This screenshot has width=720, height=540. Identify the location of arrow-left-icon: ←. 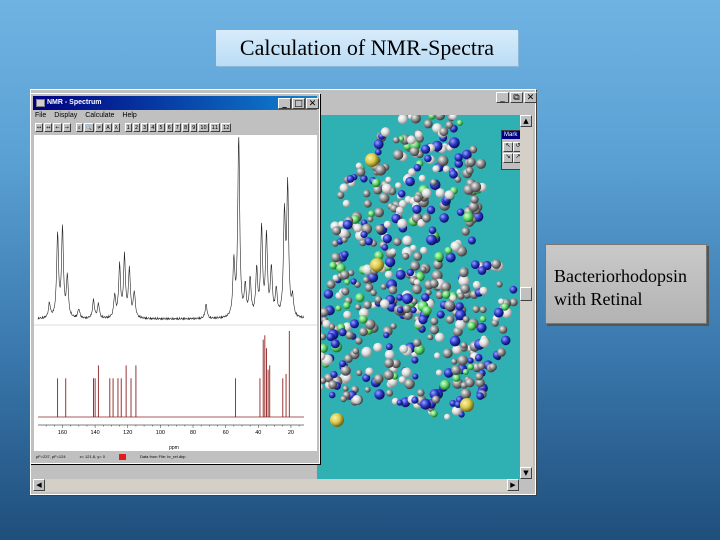
(57, 127).